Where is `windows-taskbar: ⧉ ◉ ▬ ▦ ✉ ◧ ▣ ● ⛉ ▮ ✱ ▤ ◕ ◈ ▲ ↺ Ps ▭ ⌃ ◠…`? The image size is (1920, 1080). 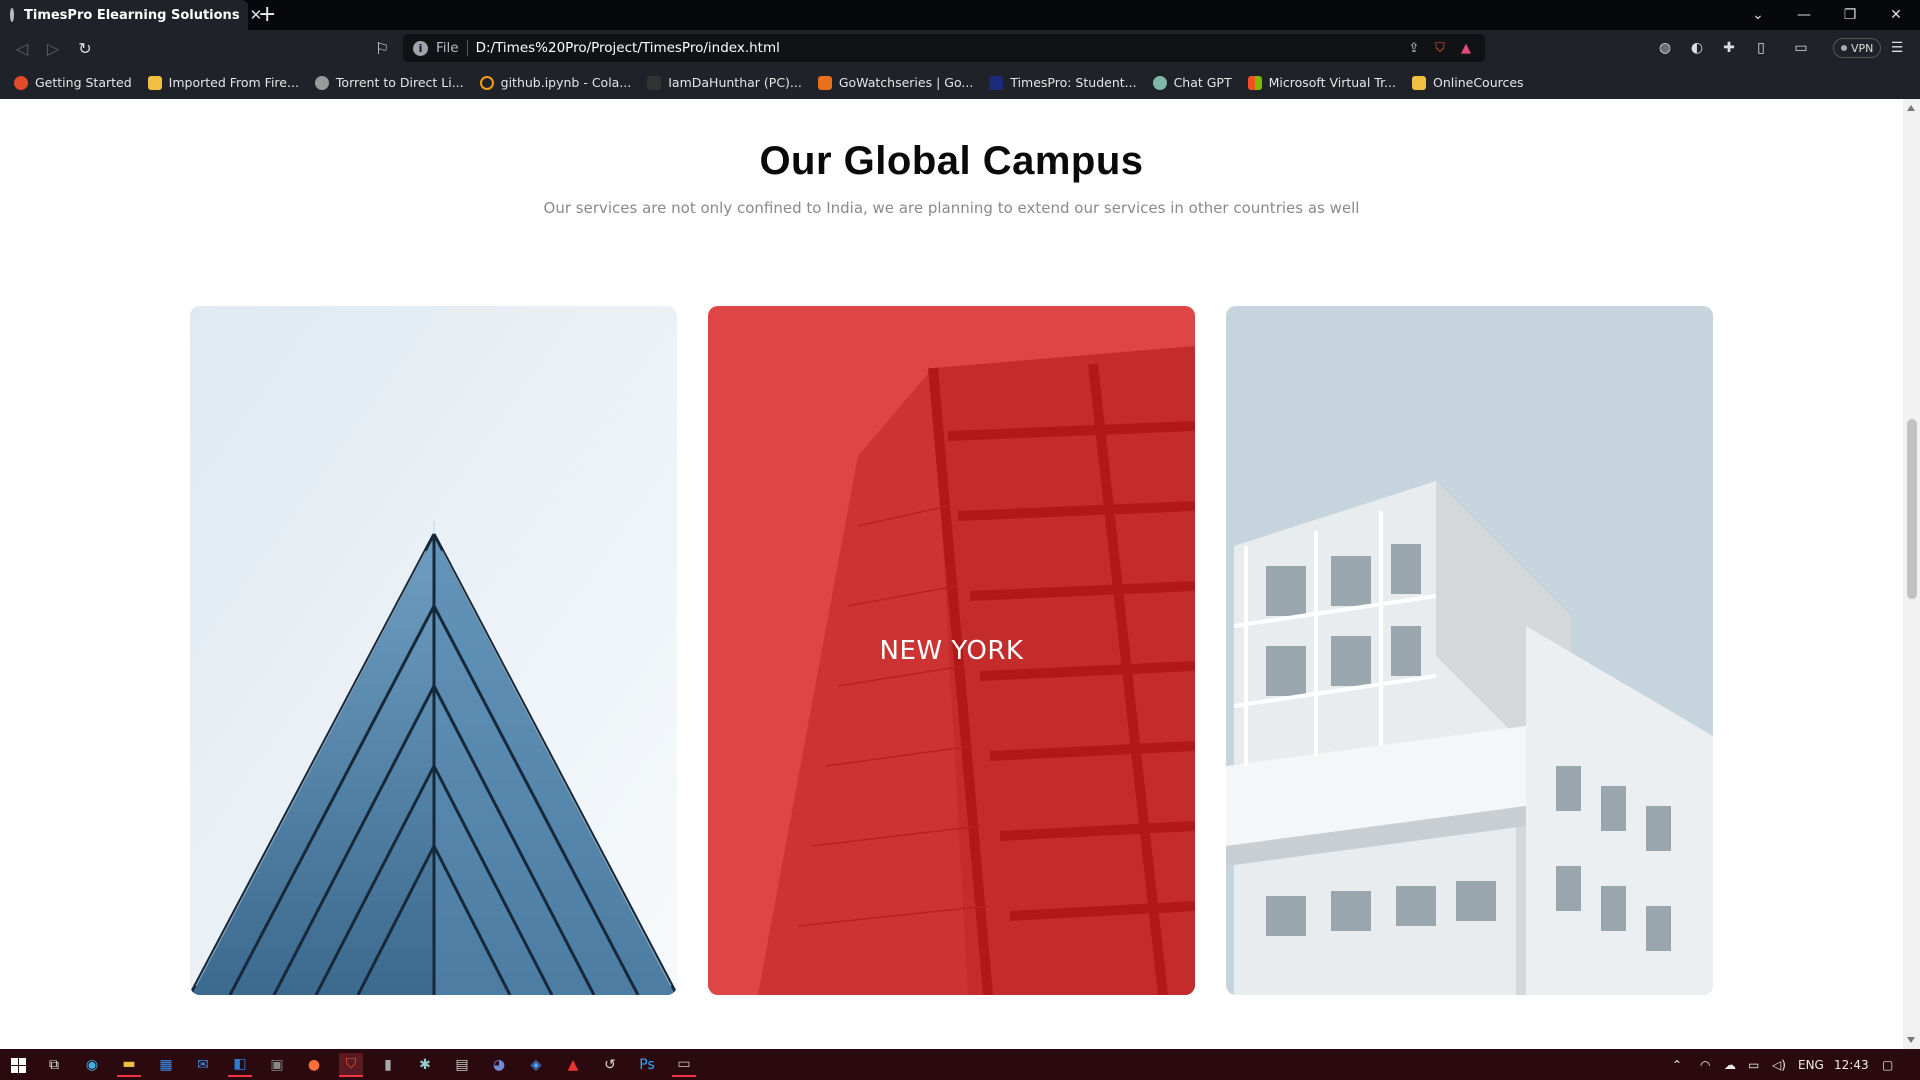
windows-taskbar: ⧉ ◉ ▬ ▦ ✉ ◧ ▣ ● ⛉ ▮ ✱ ▤ ◕ ◈ ▲ ↺ Ps ▭ ⌃ ◠… is located at coordinates (960, 1064).